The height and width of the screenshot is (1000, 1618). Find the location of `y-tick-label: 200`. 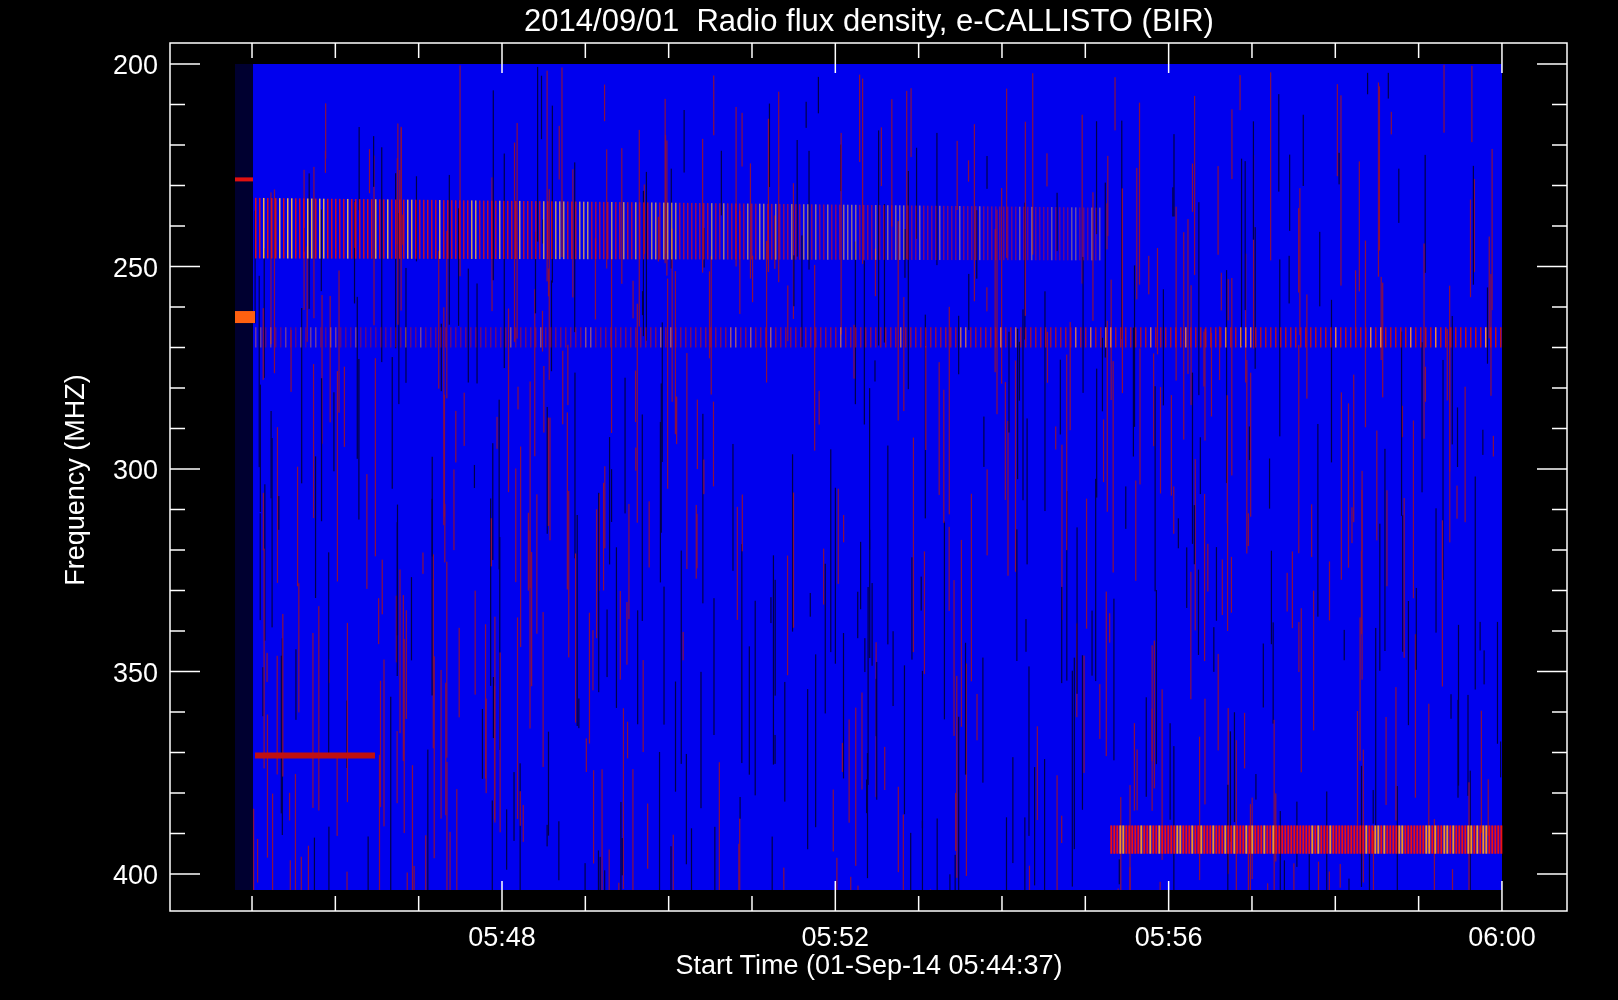

y-tick-label: 200 is located at coordinates (135, 65).